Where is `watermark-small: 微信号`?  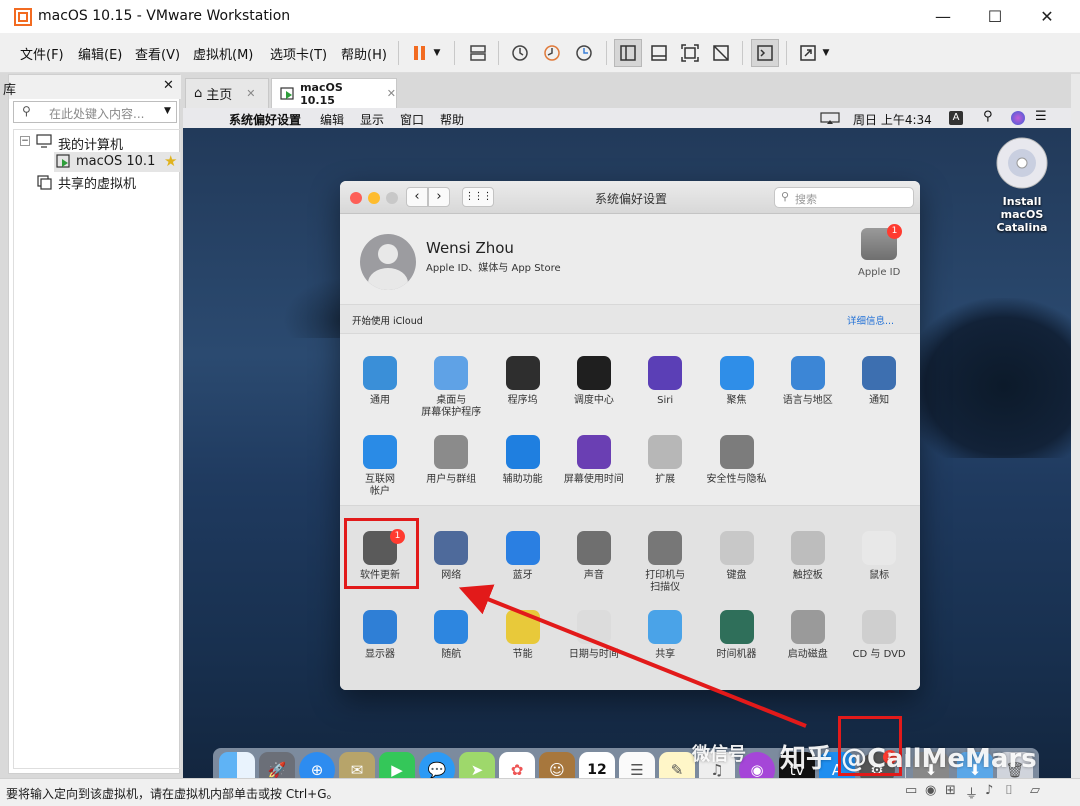
watermark-small: 微信号 is located at coordinates (719, 754).